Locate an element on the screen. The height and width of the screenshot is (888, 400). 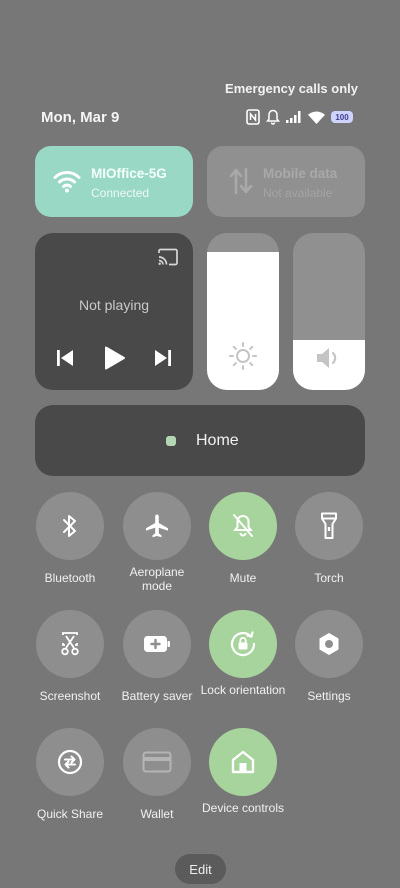
brightness-icon is located at coordinates (243, 356).